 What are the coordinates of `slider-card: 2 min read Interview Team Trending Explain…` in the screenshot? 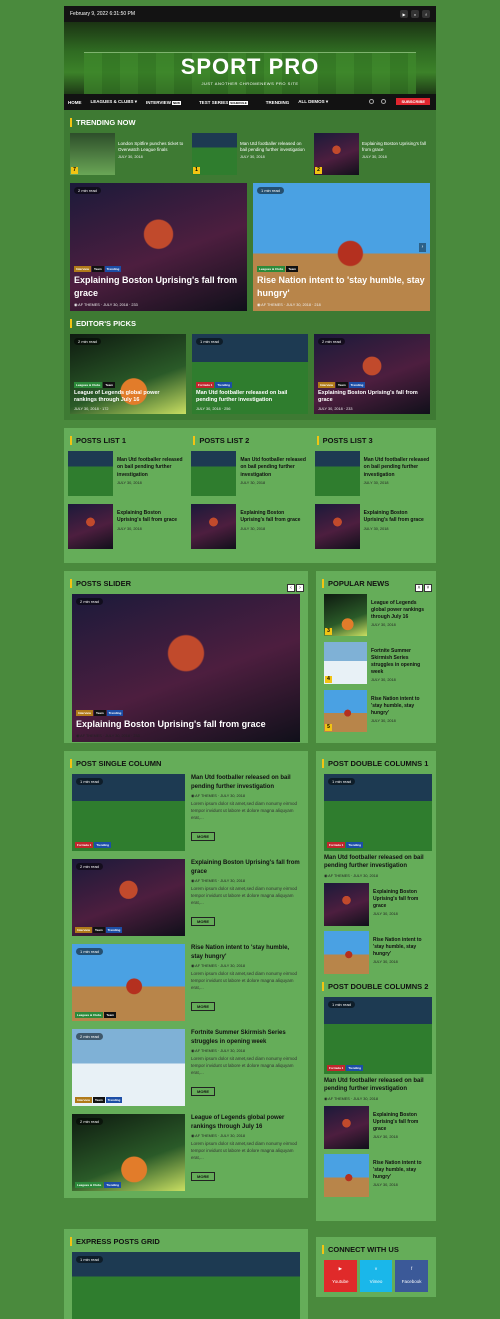 It's located at (186, 668).